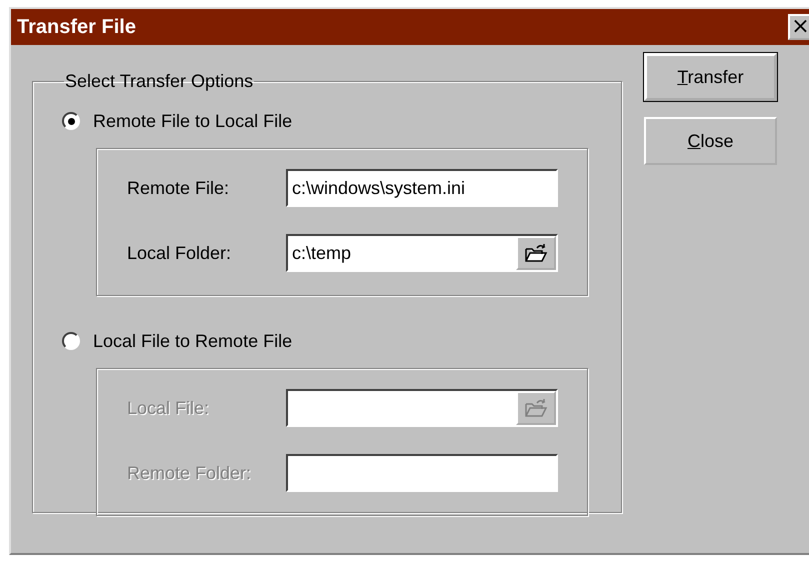  Describe the element at coordinates (192, 121) in the screenshot. I see `radio-label: Remote File to Local File` at that location.